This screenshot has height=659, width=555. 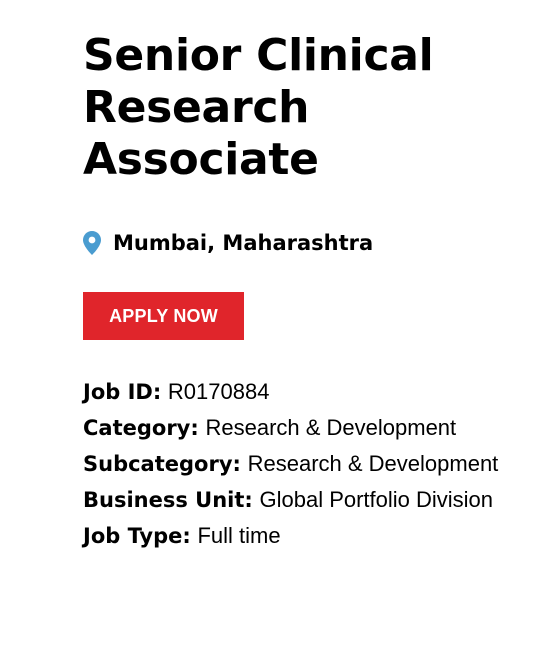 What do you see at coordinates (239, 535) in the screenshot?
I see `detail-value: Full time` at bounding box center [239, 535].